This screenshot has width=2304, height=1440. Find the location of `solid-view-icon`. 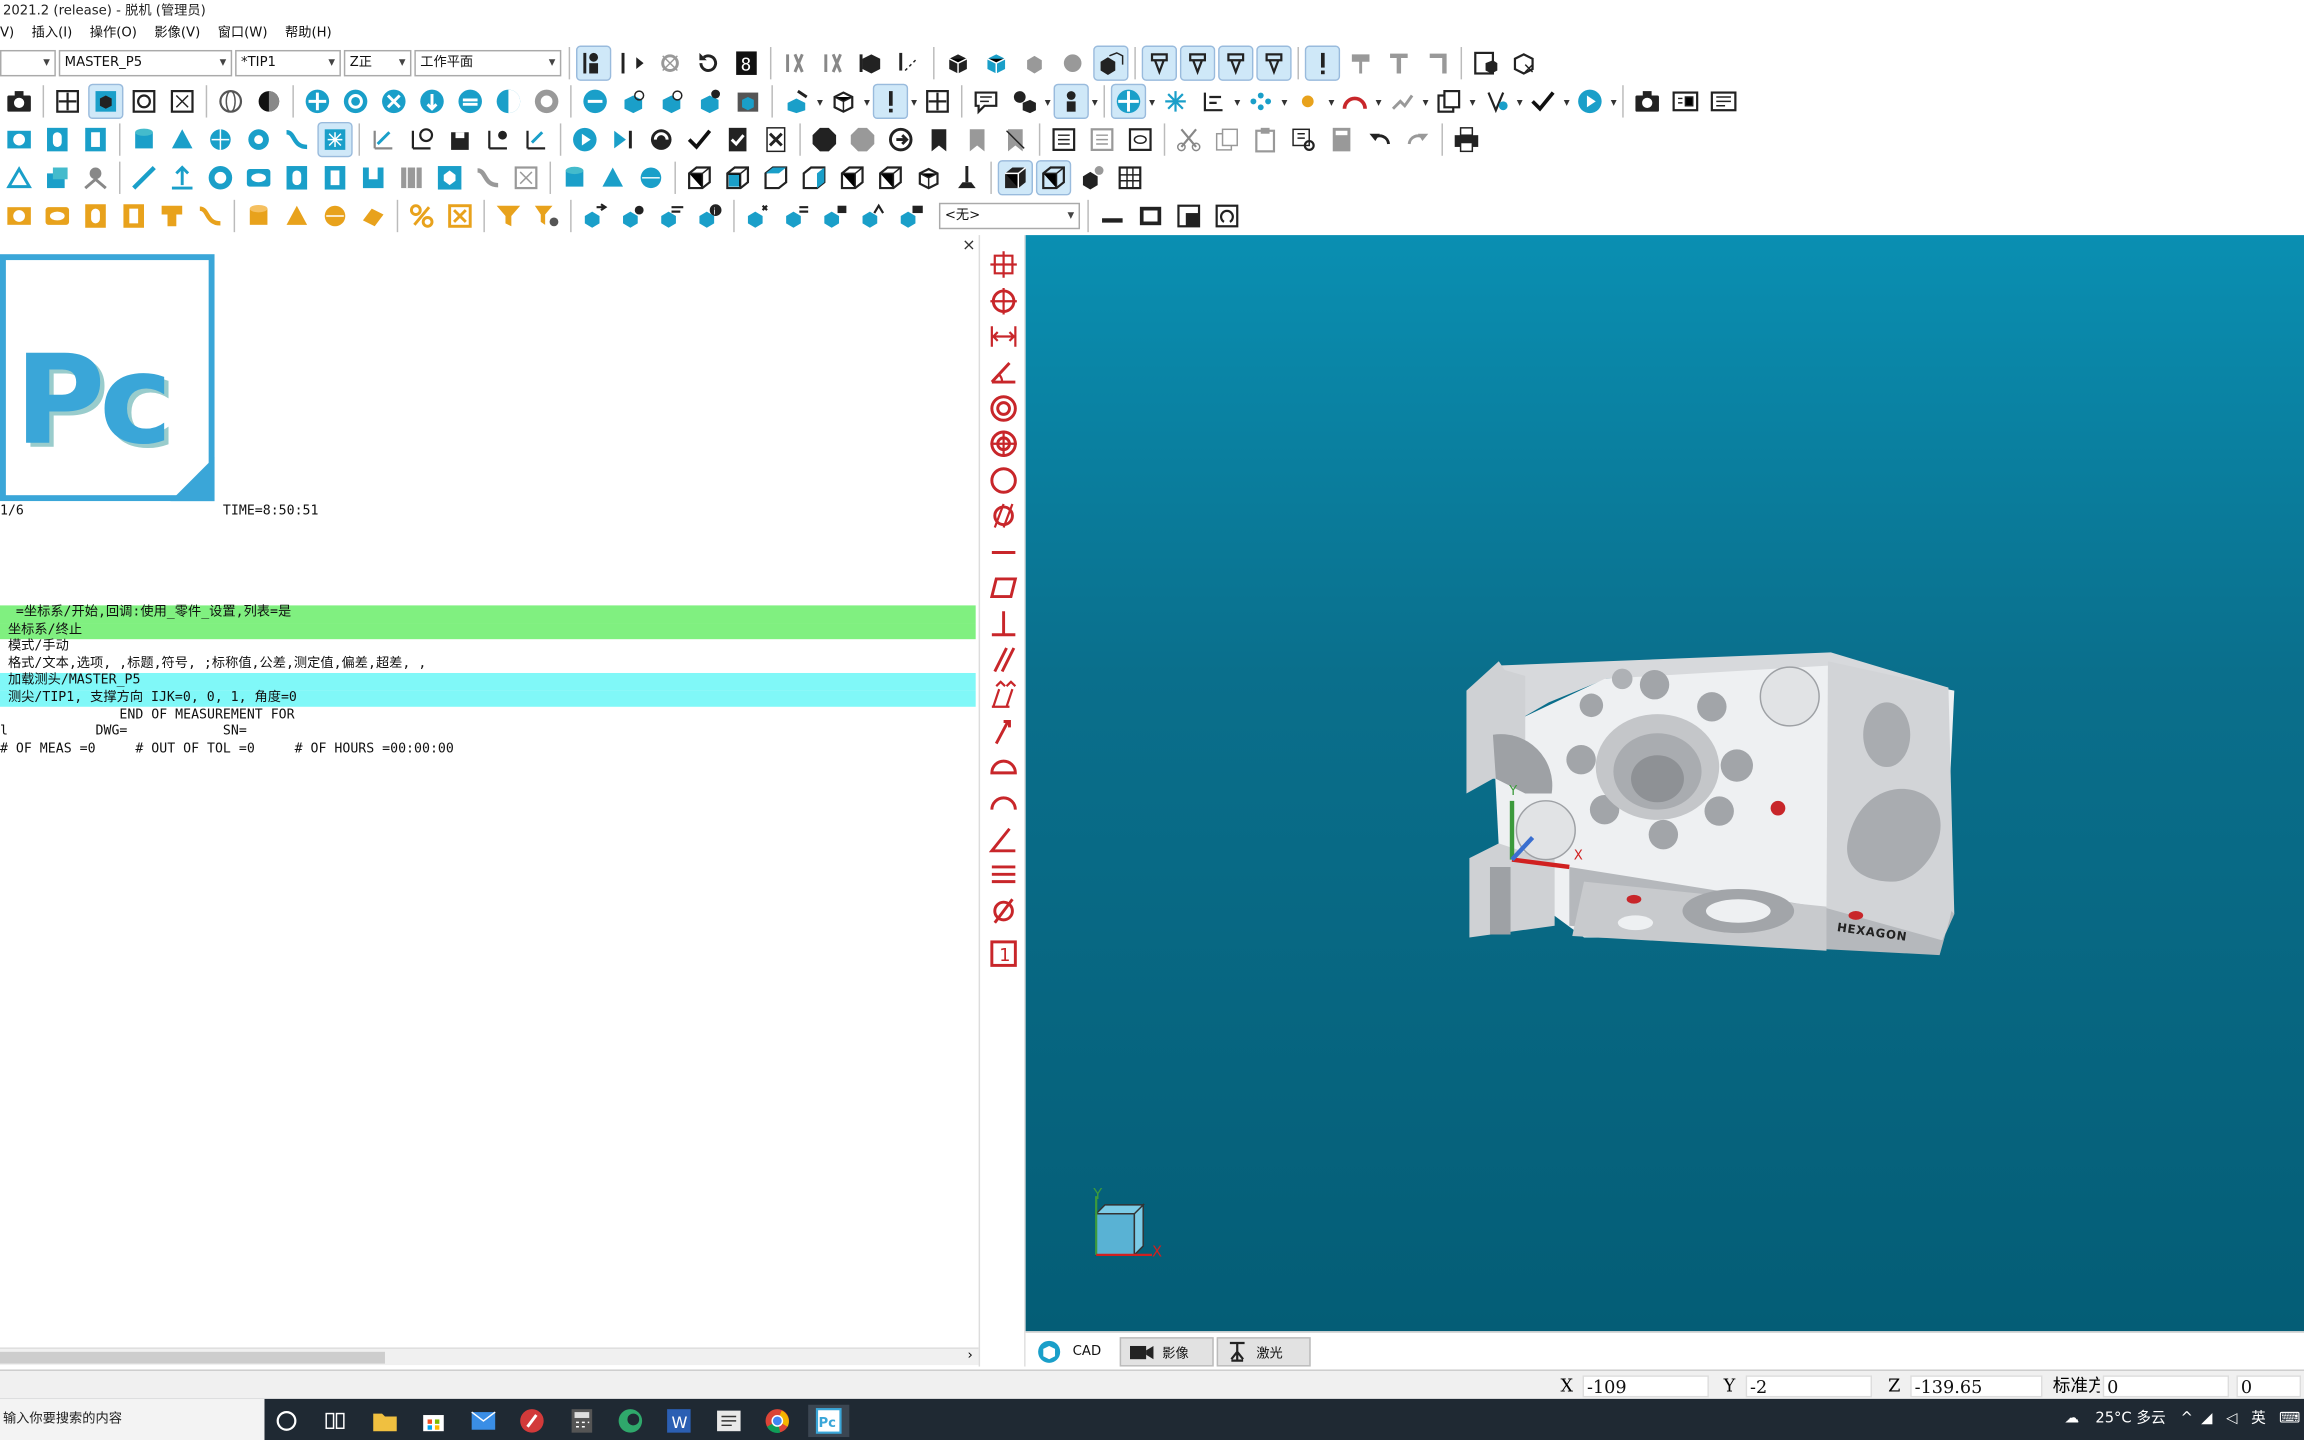

solid-view-icon is located at coordinates (1015, 178).